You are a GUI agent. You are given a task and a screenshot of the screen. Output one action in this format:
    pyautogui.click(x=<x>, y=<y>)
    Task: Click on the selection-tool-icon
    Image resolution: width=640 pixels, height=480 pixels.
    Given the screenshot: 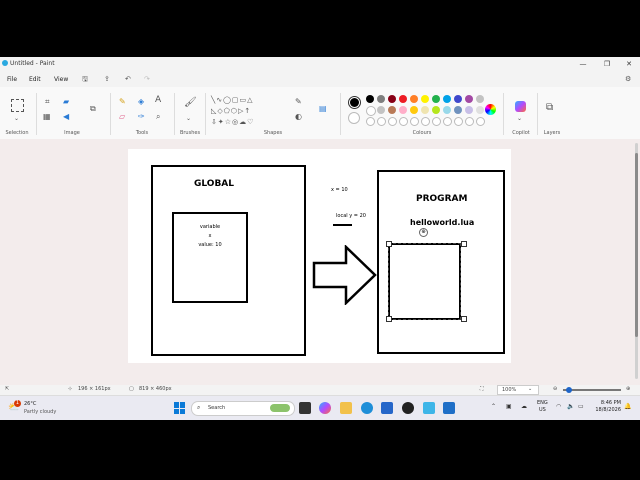 What is the action you would take?
    pyautogui.click(x=17, y=105)
    